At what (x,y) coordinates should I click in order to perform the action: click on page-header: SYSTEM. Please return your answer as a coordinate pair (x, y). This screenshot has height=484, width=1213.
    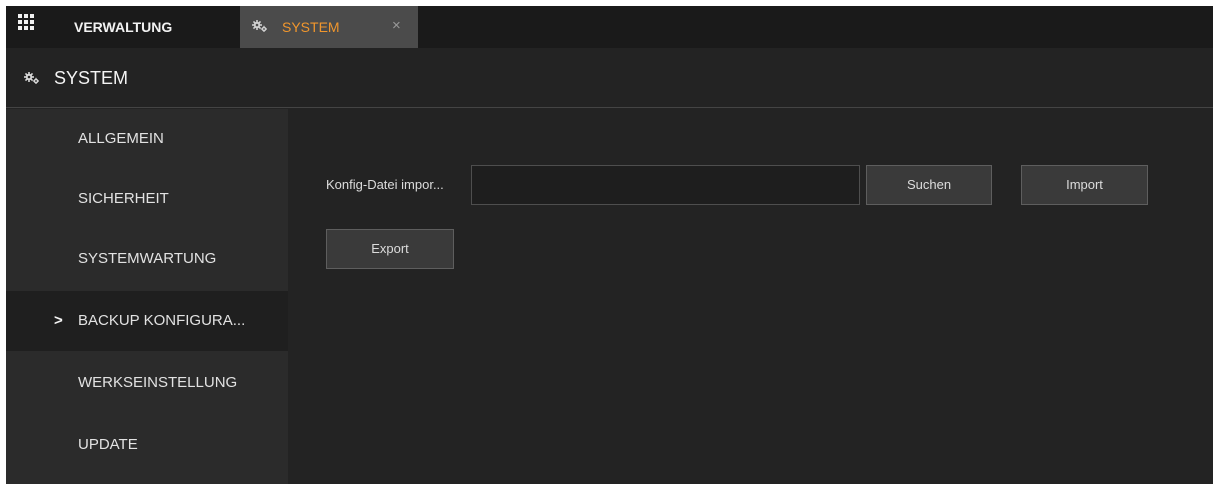
    Looking at the image, I should click on (609, 78).